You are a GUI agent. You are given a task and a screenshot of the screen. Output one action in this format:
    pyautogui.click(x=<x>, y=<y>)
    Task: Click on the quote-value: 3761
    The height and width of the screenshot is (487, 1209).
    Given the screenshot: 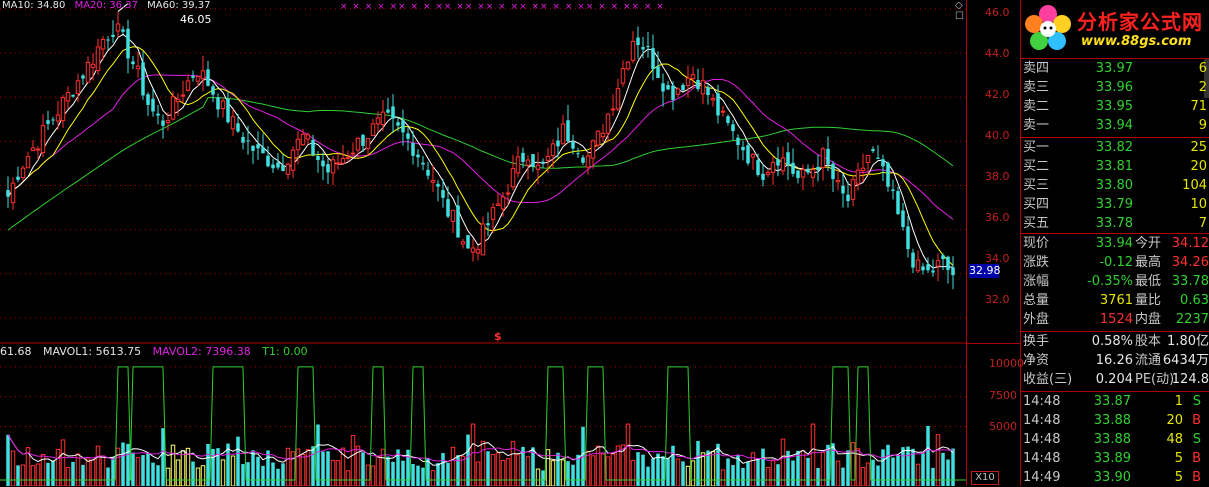 What is the action you would take?
    pyautogui.click(x=1116, y=300)
    